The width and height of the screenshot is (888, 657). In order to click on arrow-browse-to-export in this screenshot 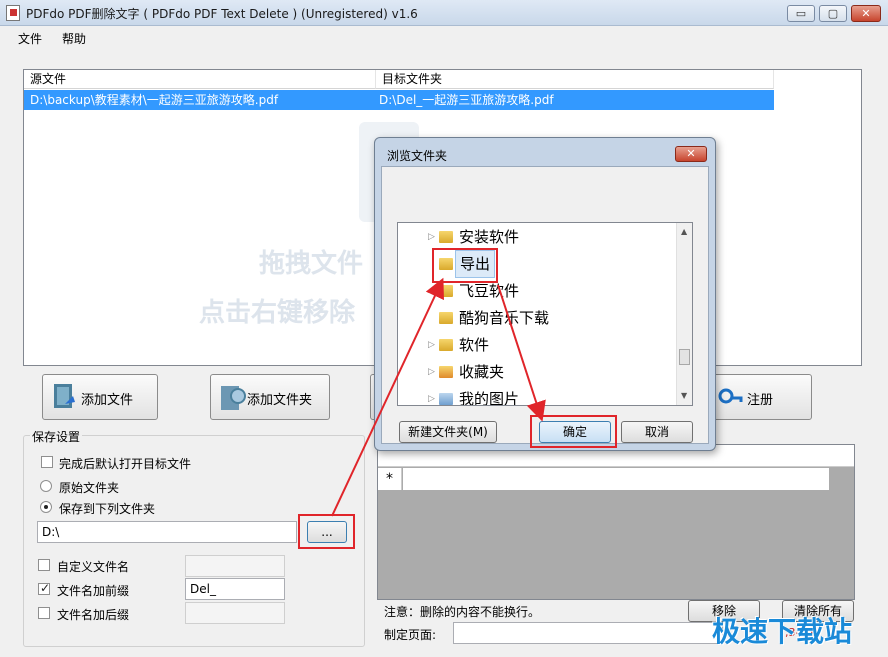, I will do `click(387, 397)`.